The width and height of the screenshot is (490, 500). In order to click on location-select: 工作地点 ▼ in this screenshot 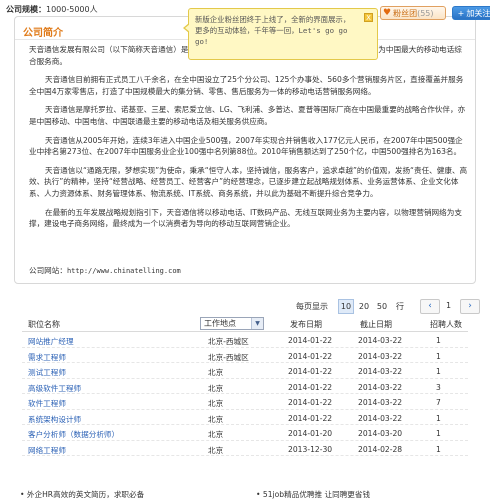, I will do `click(232, 323)`.